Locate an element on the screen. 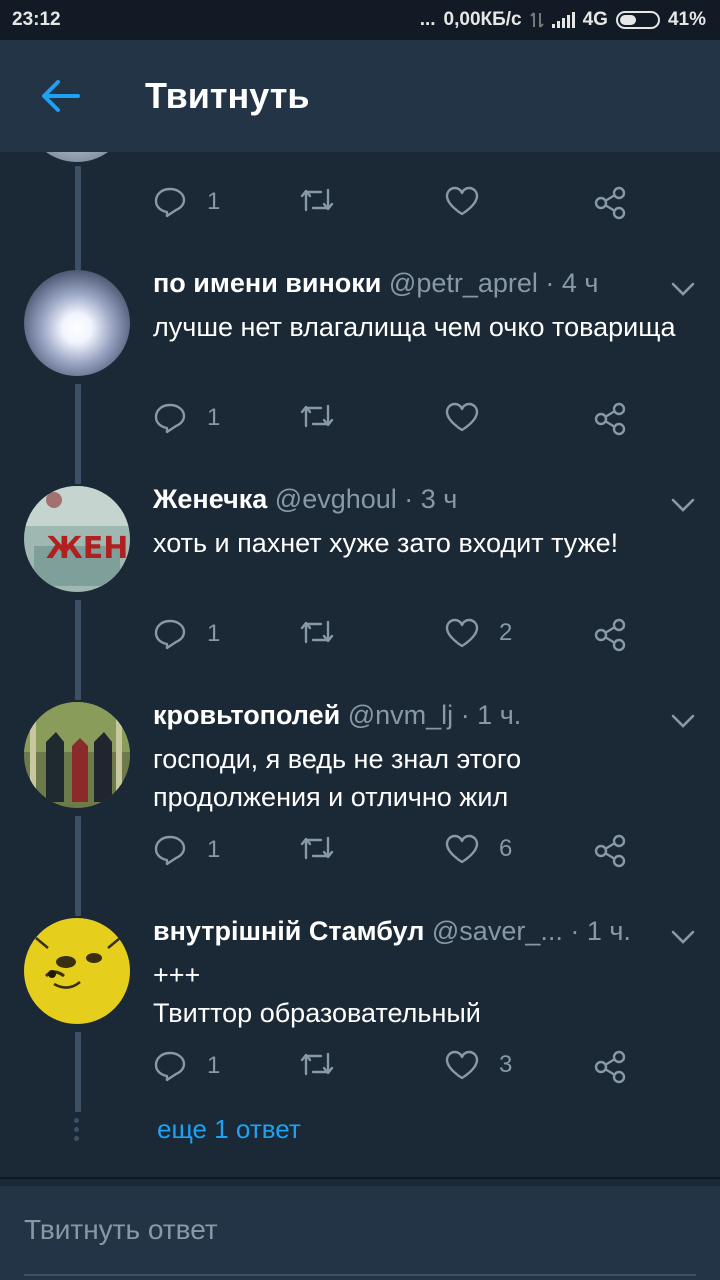 The width and height of the screenshot is (720, 1280). app-header: Твитнуть is located at coordinates (360, 96).